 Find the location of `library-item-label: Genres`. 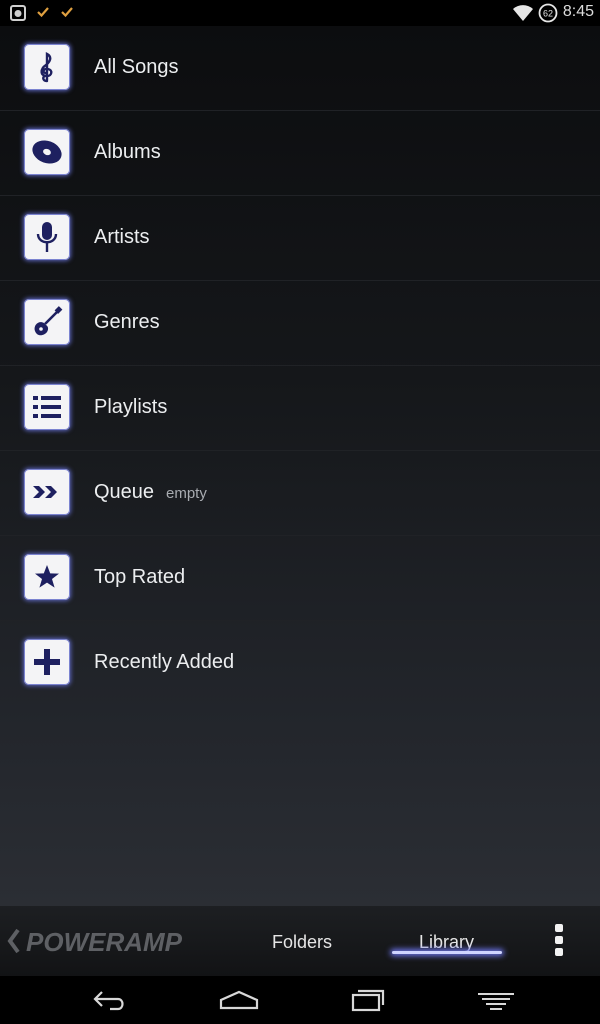

library-item-label: Genres is located at coordinates (127, 322).